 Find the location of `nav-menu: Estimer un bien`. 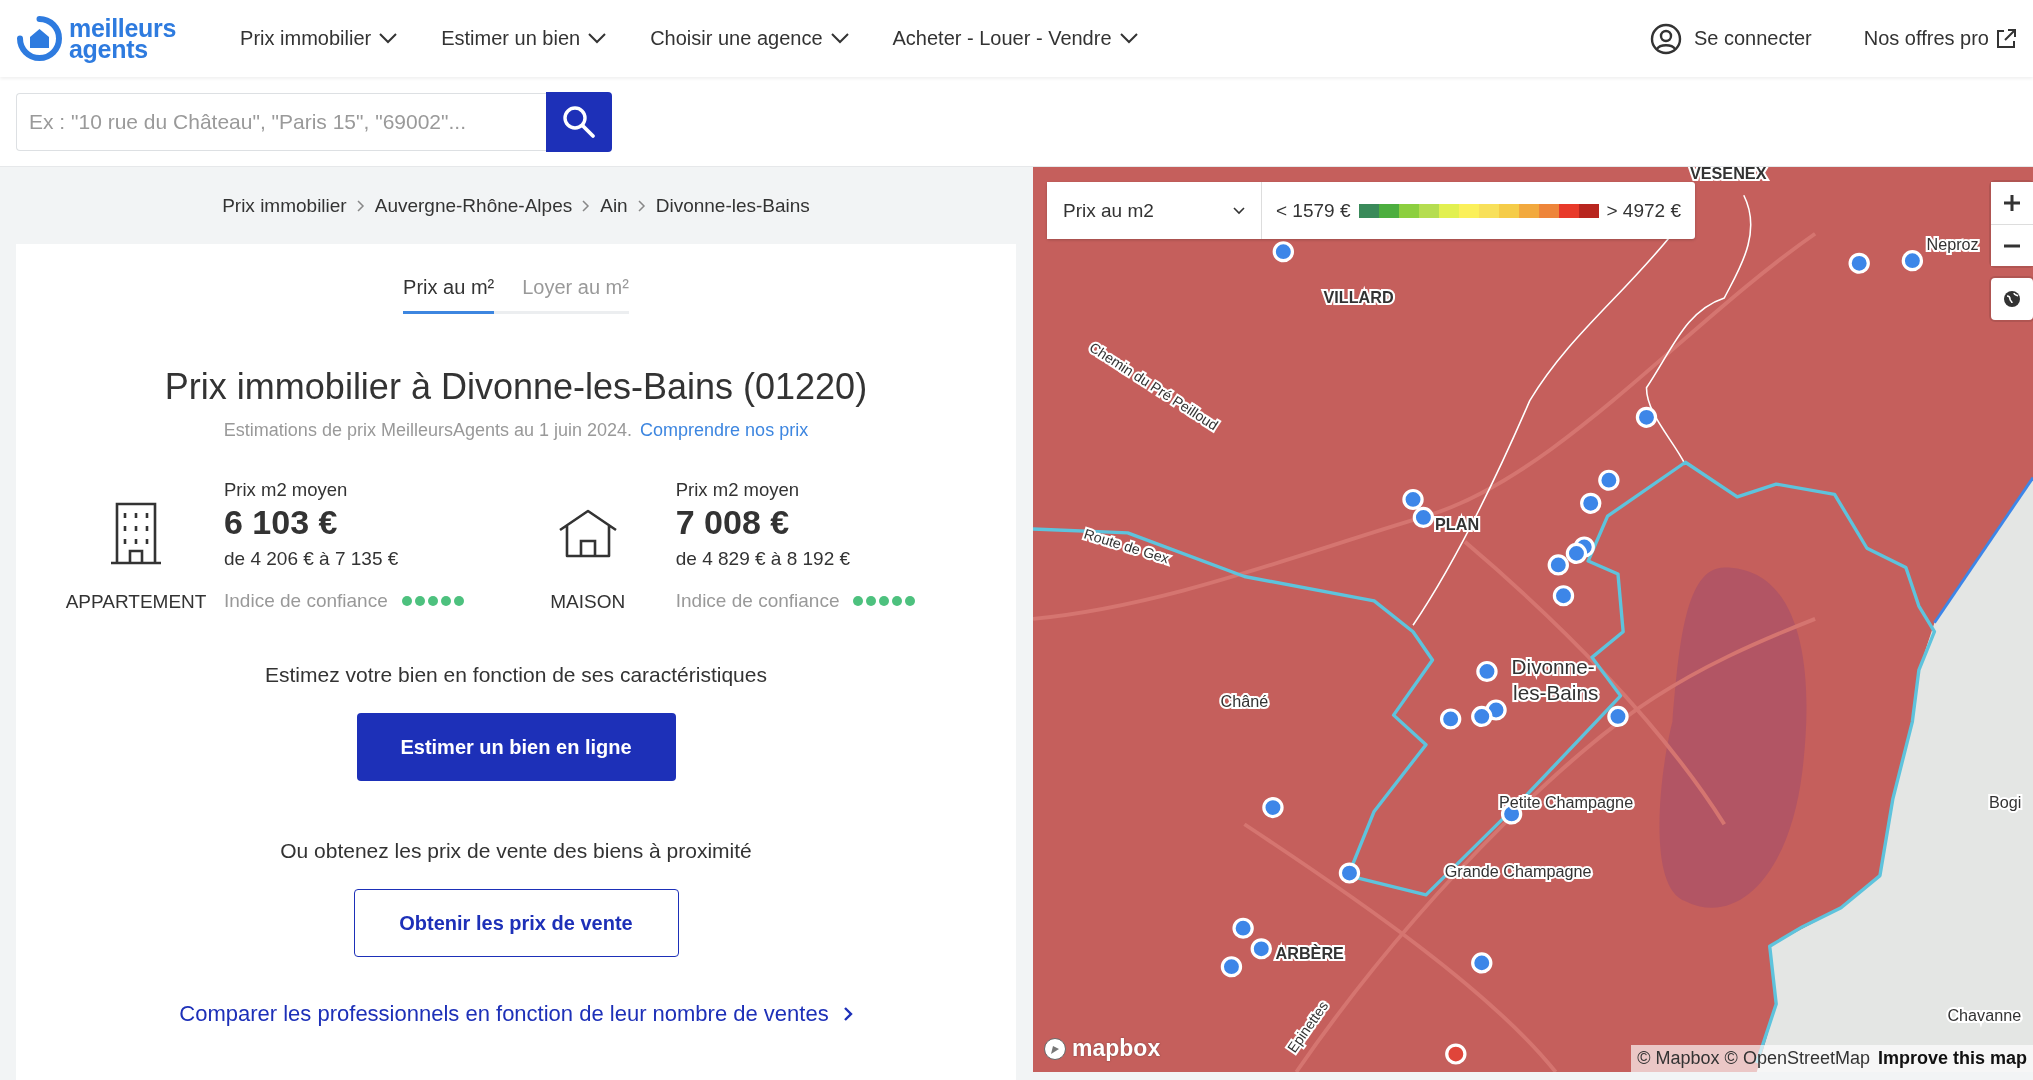

nav-menu: Estimer un bien is located at coordinates (524, 38).